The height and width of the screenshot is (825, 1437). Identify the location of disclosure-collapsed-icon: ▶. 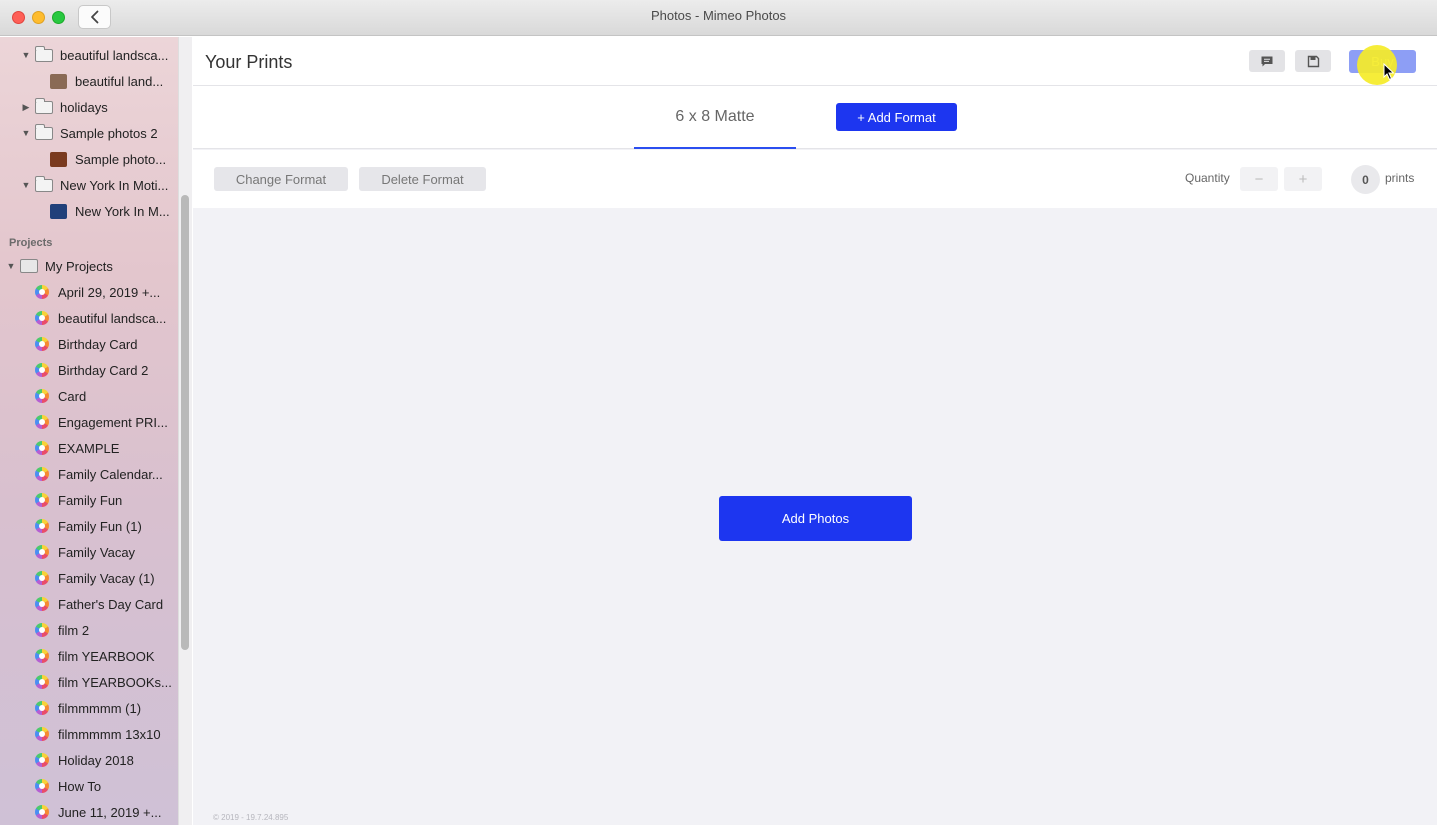
(26, 107).